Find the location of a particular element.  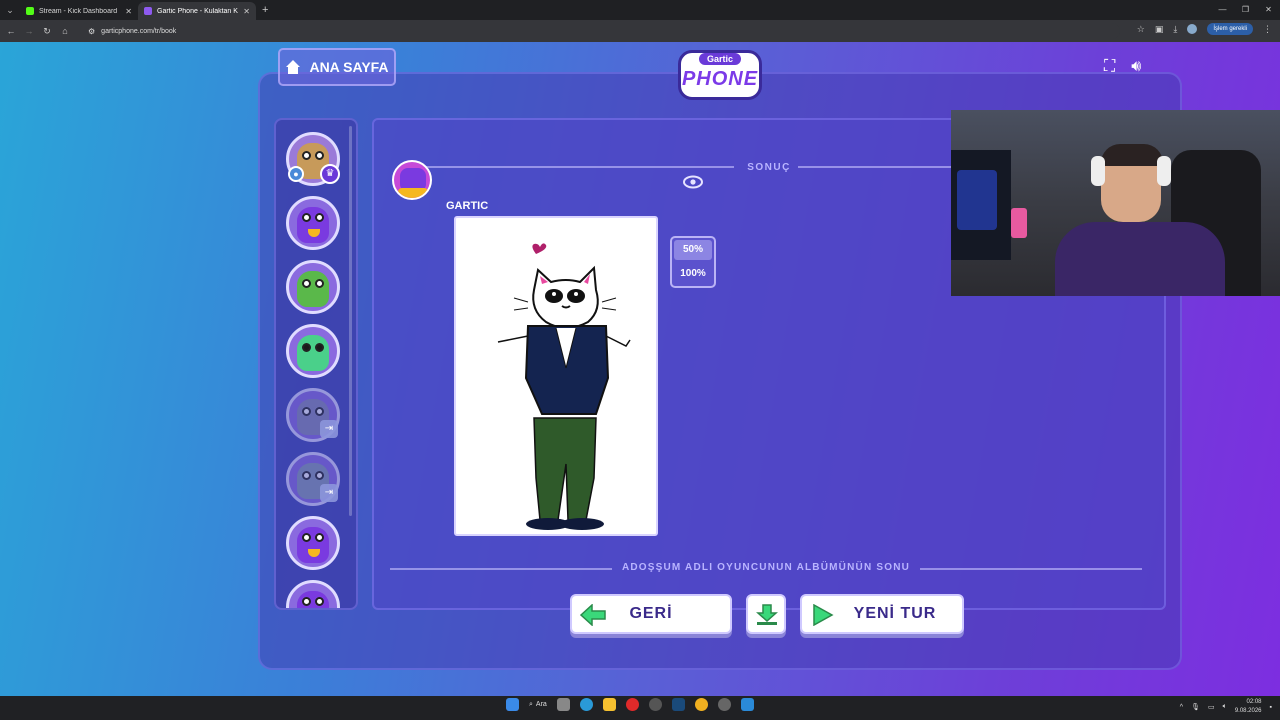

clock: 02:08 9.08.2026 is located at coordinates (1248, 707).